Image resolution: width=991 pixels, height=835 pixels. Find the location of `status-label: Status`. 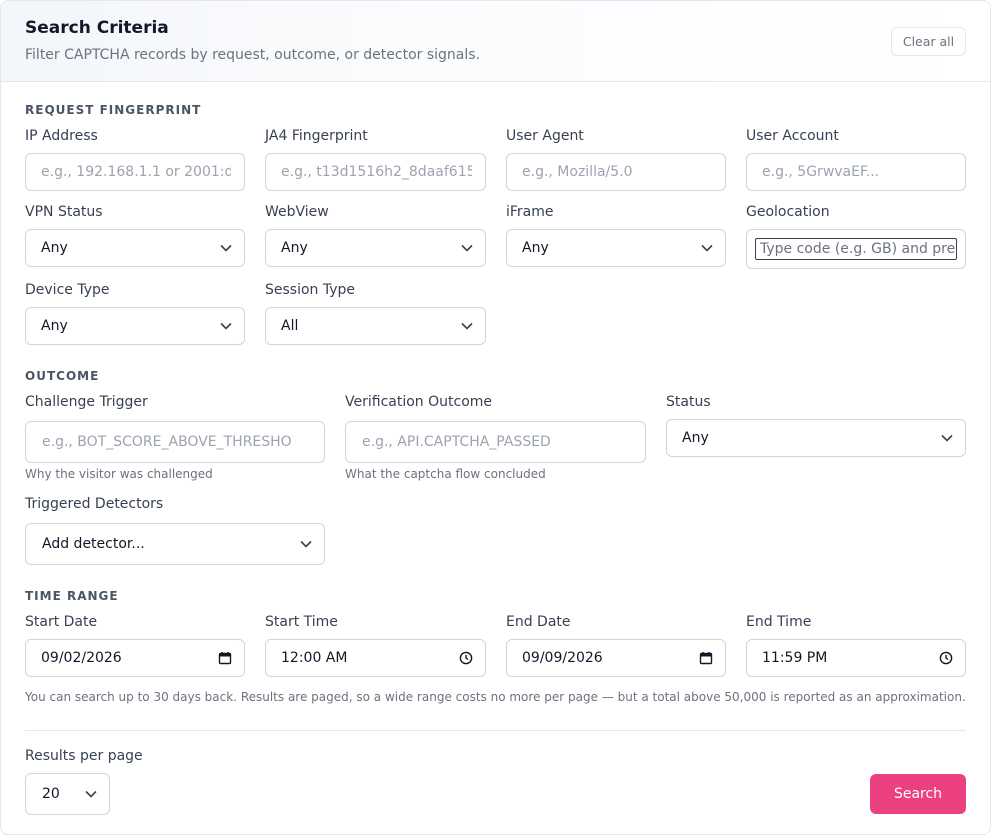

status-label: Status is located at coordinates (688, 402).